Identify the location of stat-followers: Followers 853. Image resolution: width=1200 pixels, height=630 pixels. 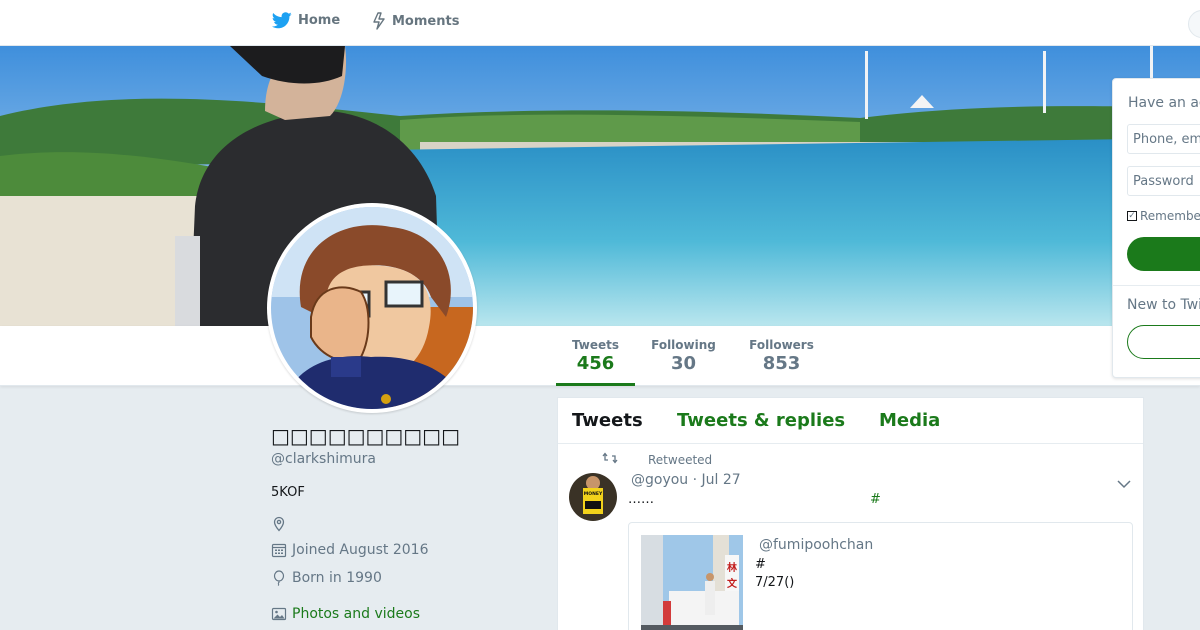
(781, 356).